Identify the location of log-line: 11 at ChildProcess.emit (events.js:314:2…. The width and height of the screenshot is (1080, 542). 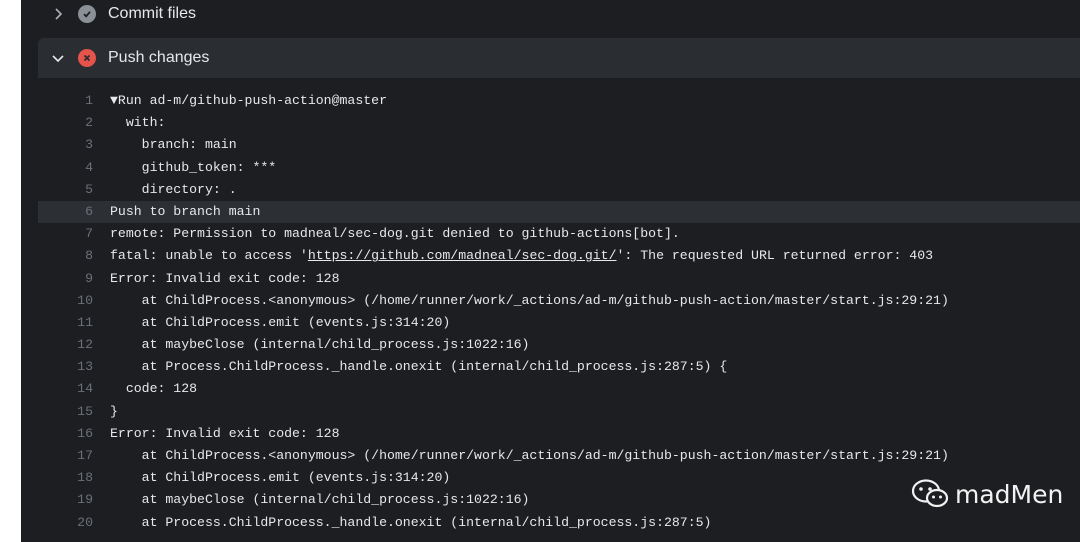
(559, 323).